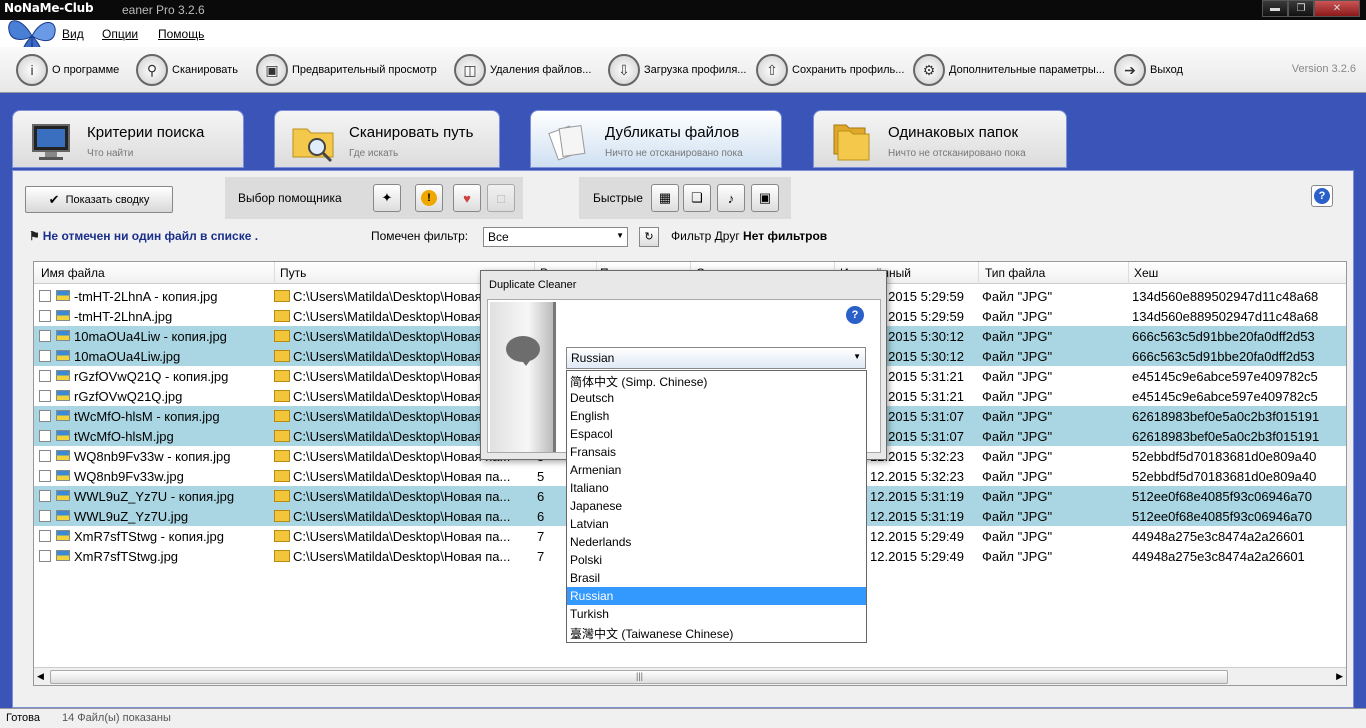 The height and width of the screenshot is (728, 1366). What do you see at coordinates (683, 718) in the screenshot?
I see `status-bar: Готова 14 Файл(ы) показаны` at bounding box center [683, 718].